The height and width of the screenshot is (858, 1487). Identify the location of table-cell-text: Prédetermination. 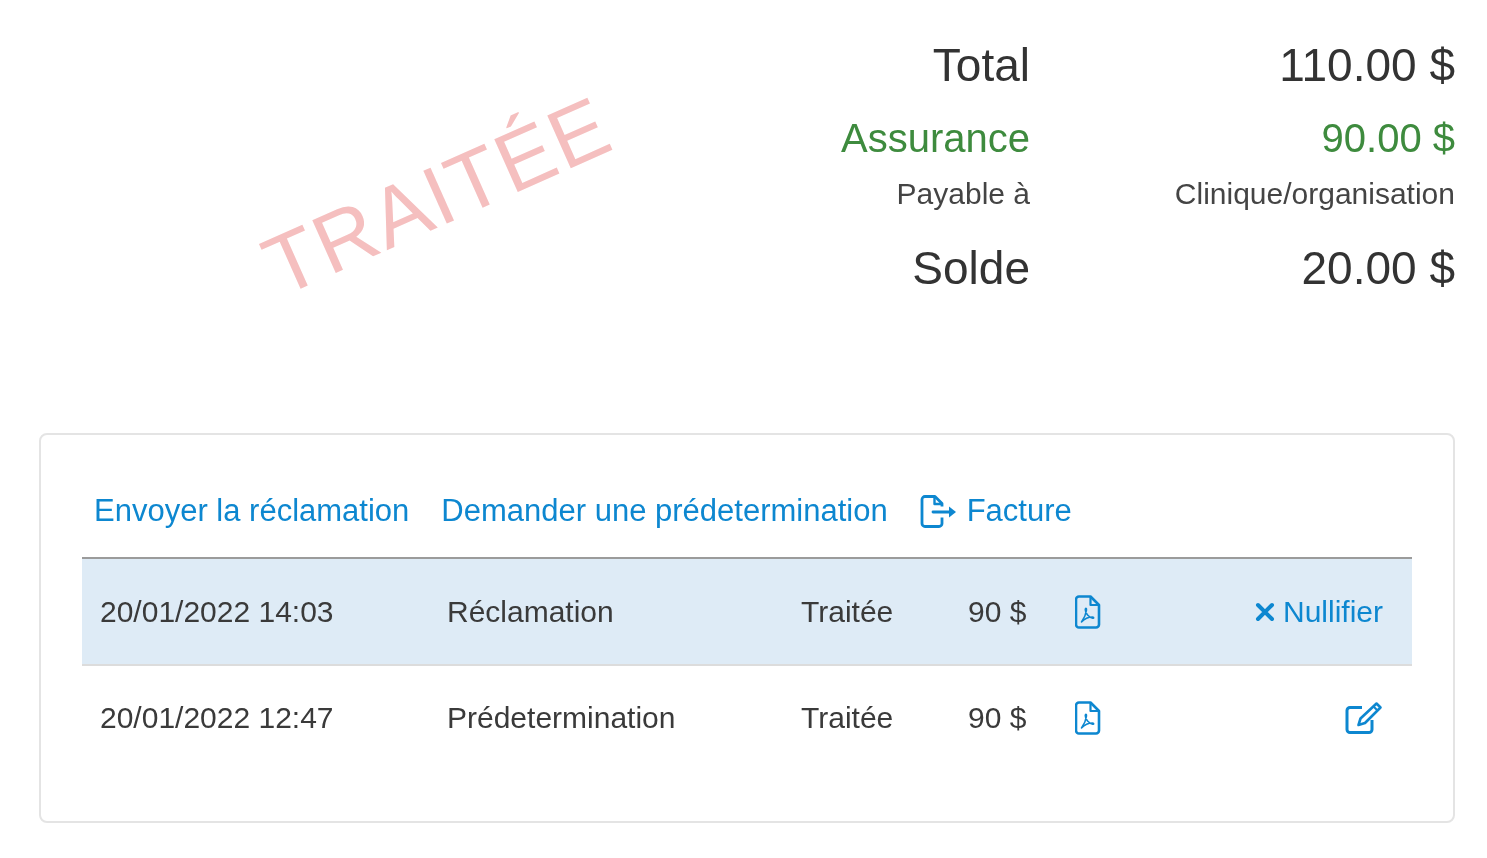
(562, 717).